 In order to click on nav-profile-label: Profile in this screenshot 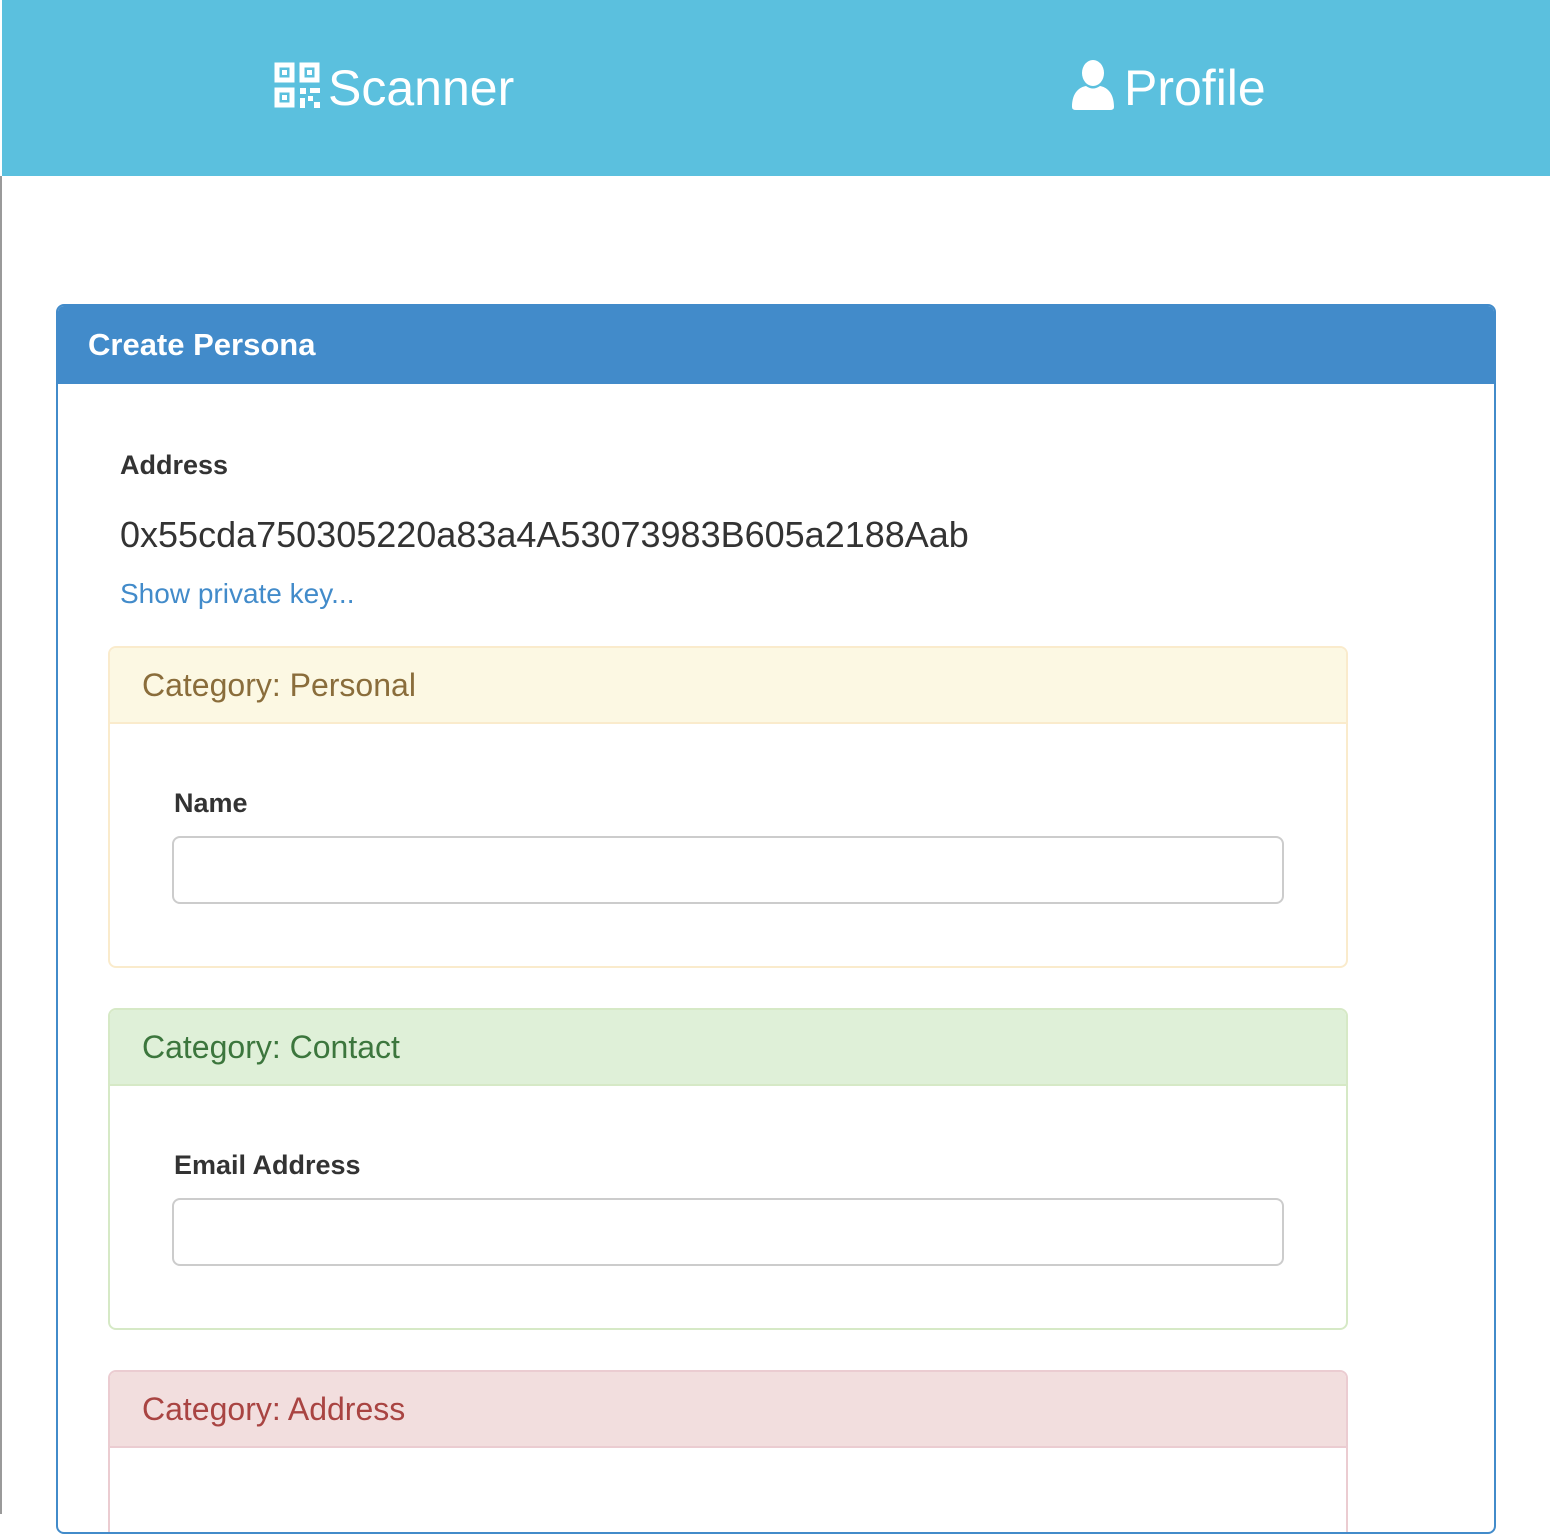, I will do `click(1195, 88)`.